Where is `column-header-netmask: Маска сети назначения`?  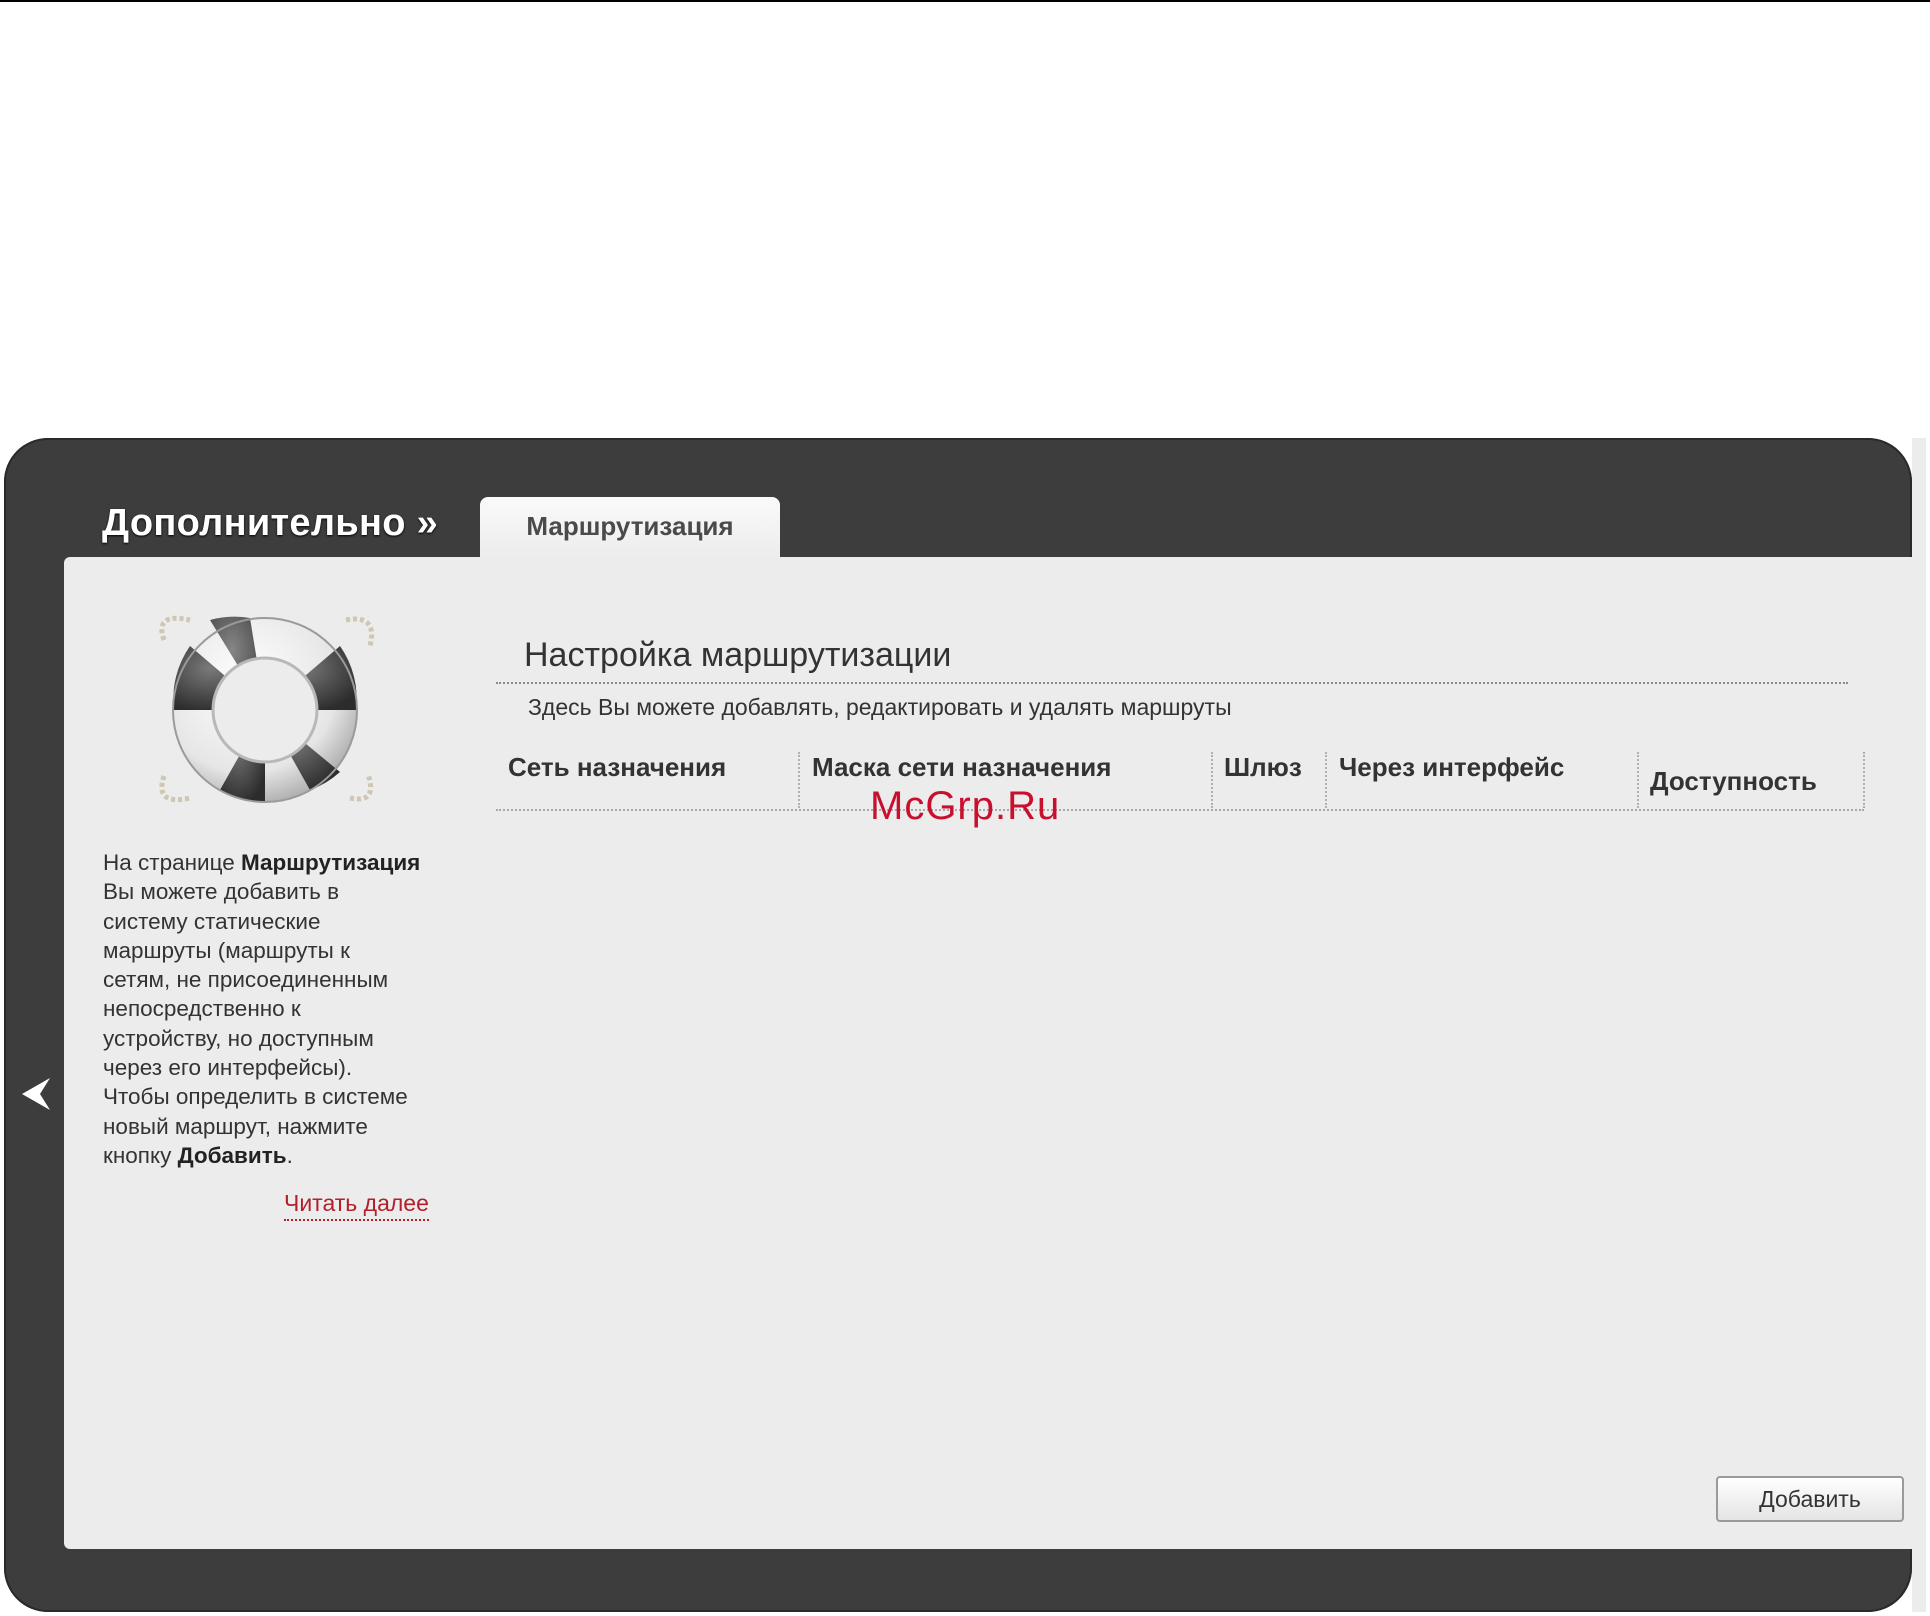
column-header-netmask: Маска сети назначения is located at coordinates (961, 767).